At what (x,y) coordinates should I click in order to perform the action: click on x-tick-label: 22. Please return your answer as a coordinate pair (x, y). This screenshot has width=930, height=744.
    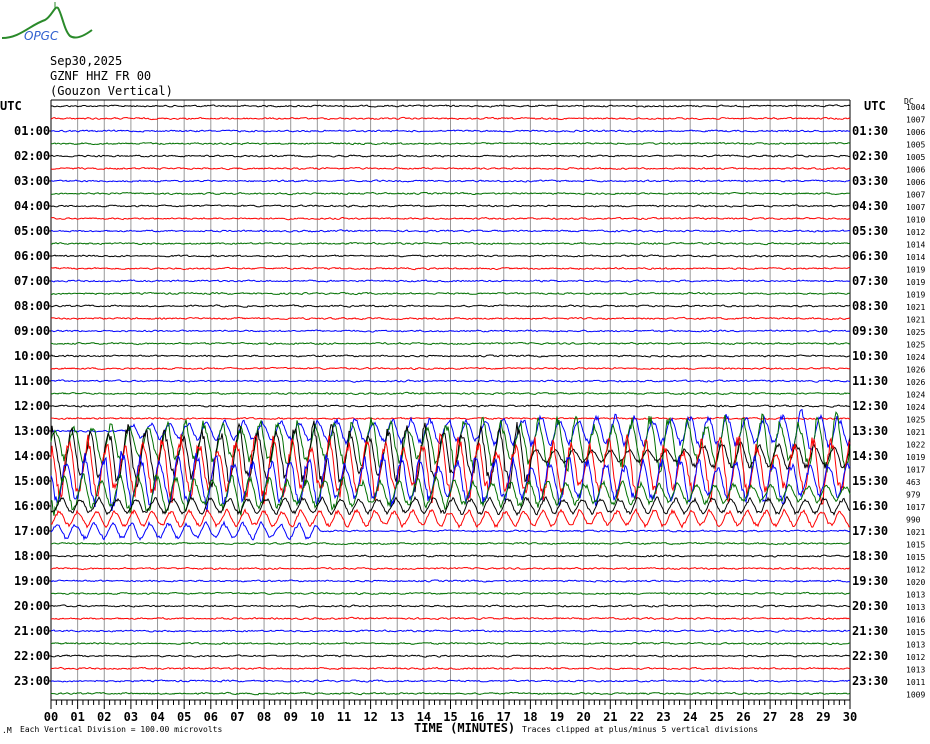
    Looking at the image, I should click on (637, 717).